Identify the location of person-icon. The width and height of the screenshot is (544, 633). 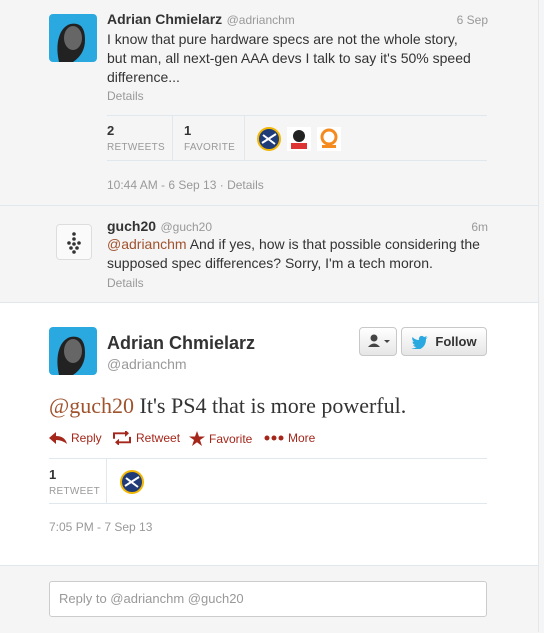
(379, 340).